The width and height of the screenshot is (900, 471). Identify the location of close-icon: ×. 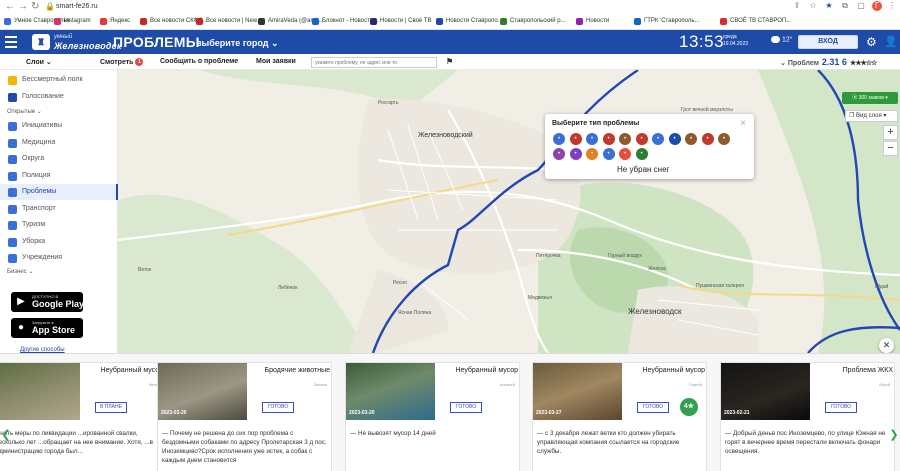
(743, 123).